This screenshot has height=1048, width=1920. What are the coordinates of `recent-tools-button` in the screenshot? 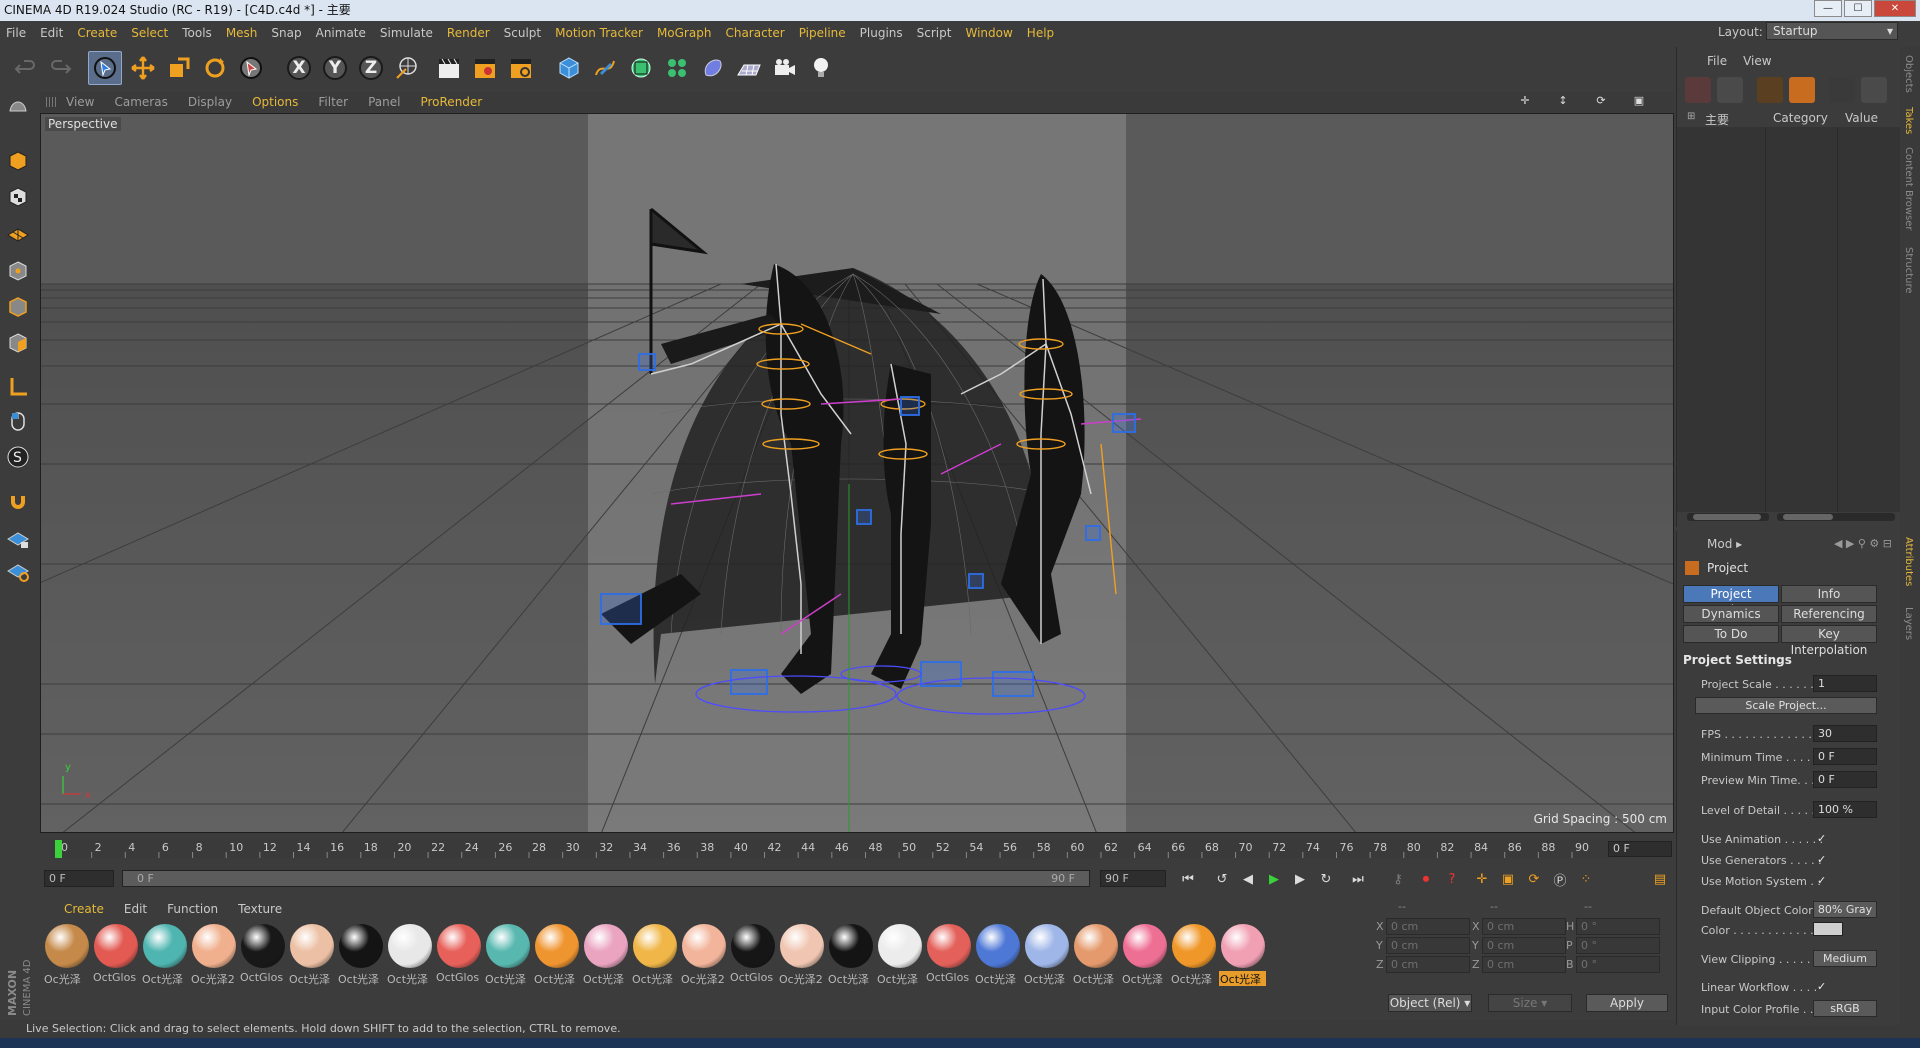 It's located at (251, 68).